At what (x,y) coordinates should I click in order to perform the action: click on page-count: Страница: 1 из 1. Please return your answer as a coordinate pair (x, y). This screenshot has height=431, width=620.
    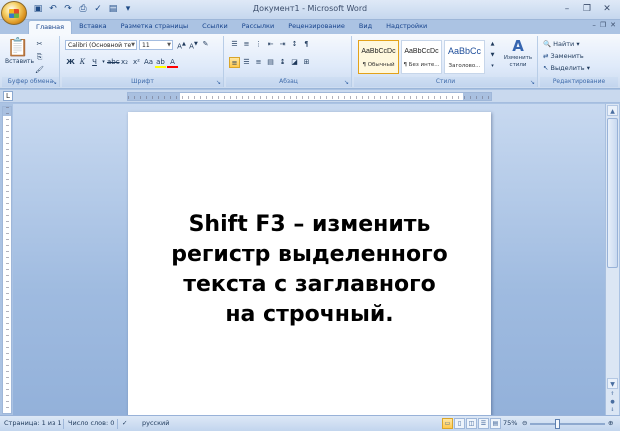
    Looking at the image, I should click on (33, 423).